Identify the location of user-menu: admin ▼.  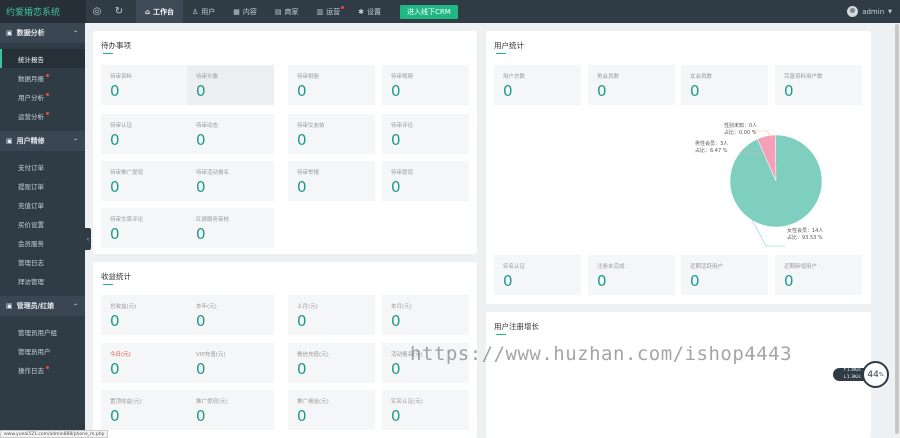
(869, 11).